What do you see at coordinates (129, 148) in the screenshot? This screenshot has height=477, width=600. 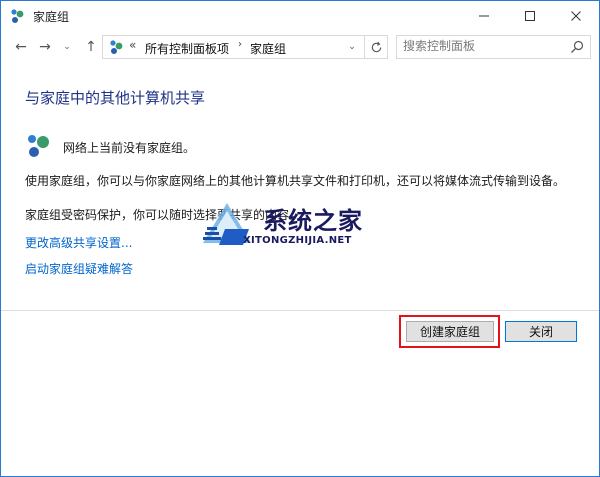 I see `homegroup-status-text: 网络上当前没有家庭组。` at bounding box center [129, 148].